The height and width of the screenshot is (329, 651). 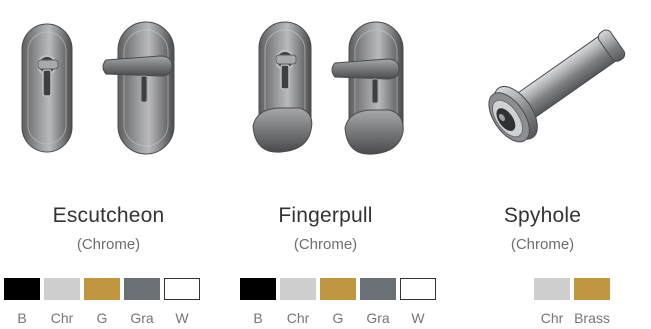 What do you see at coordinates (108, 215) in the screenshot?
I see `product-name: Escutcheon` at bounding box center [108, 215].